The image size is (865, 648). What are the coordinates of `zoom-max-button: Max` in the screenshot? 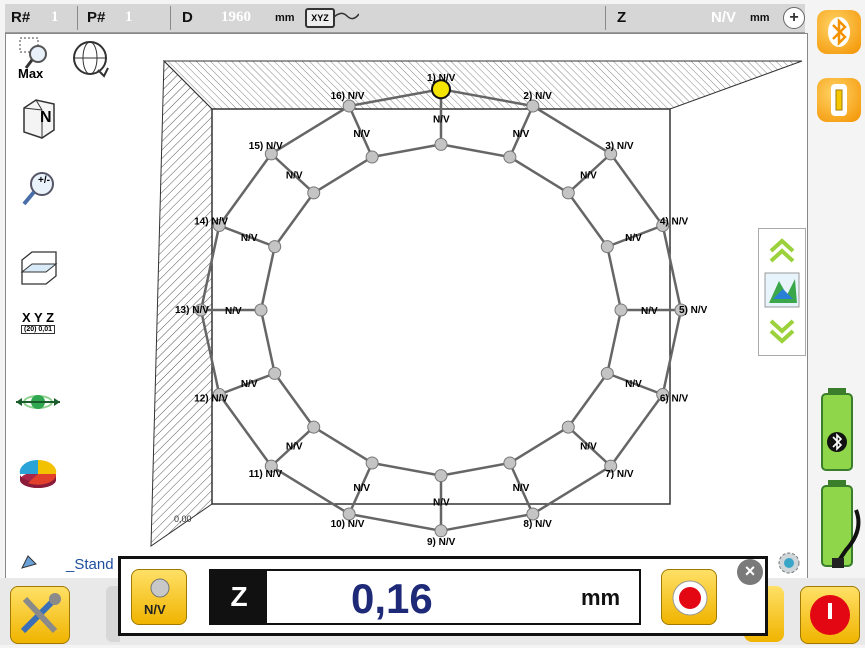 It's located at (38, 58).